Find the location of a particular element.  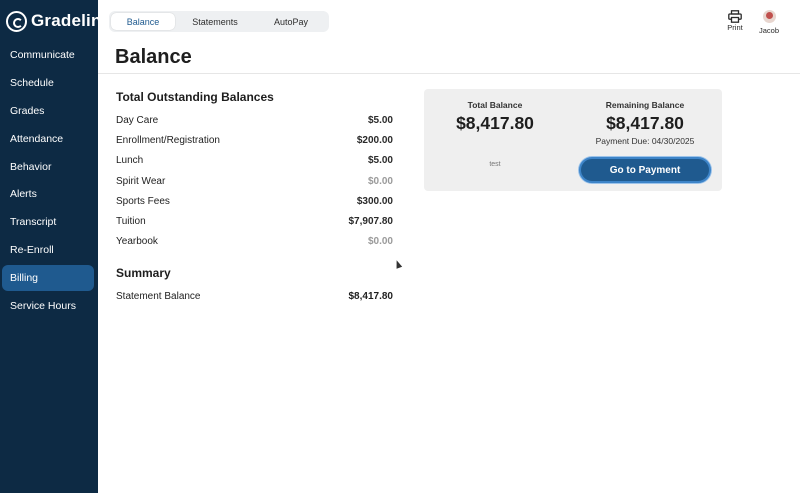

print-button: Print is located at coordinates (735, 21).